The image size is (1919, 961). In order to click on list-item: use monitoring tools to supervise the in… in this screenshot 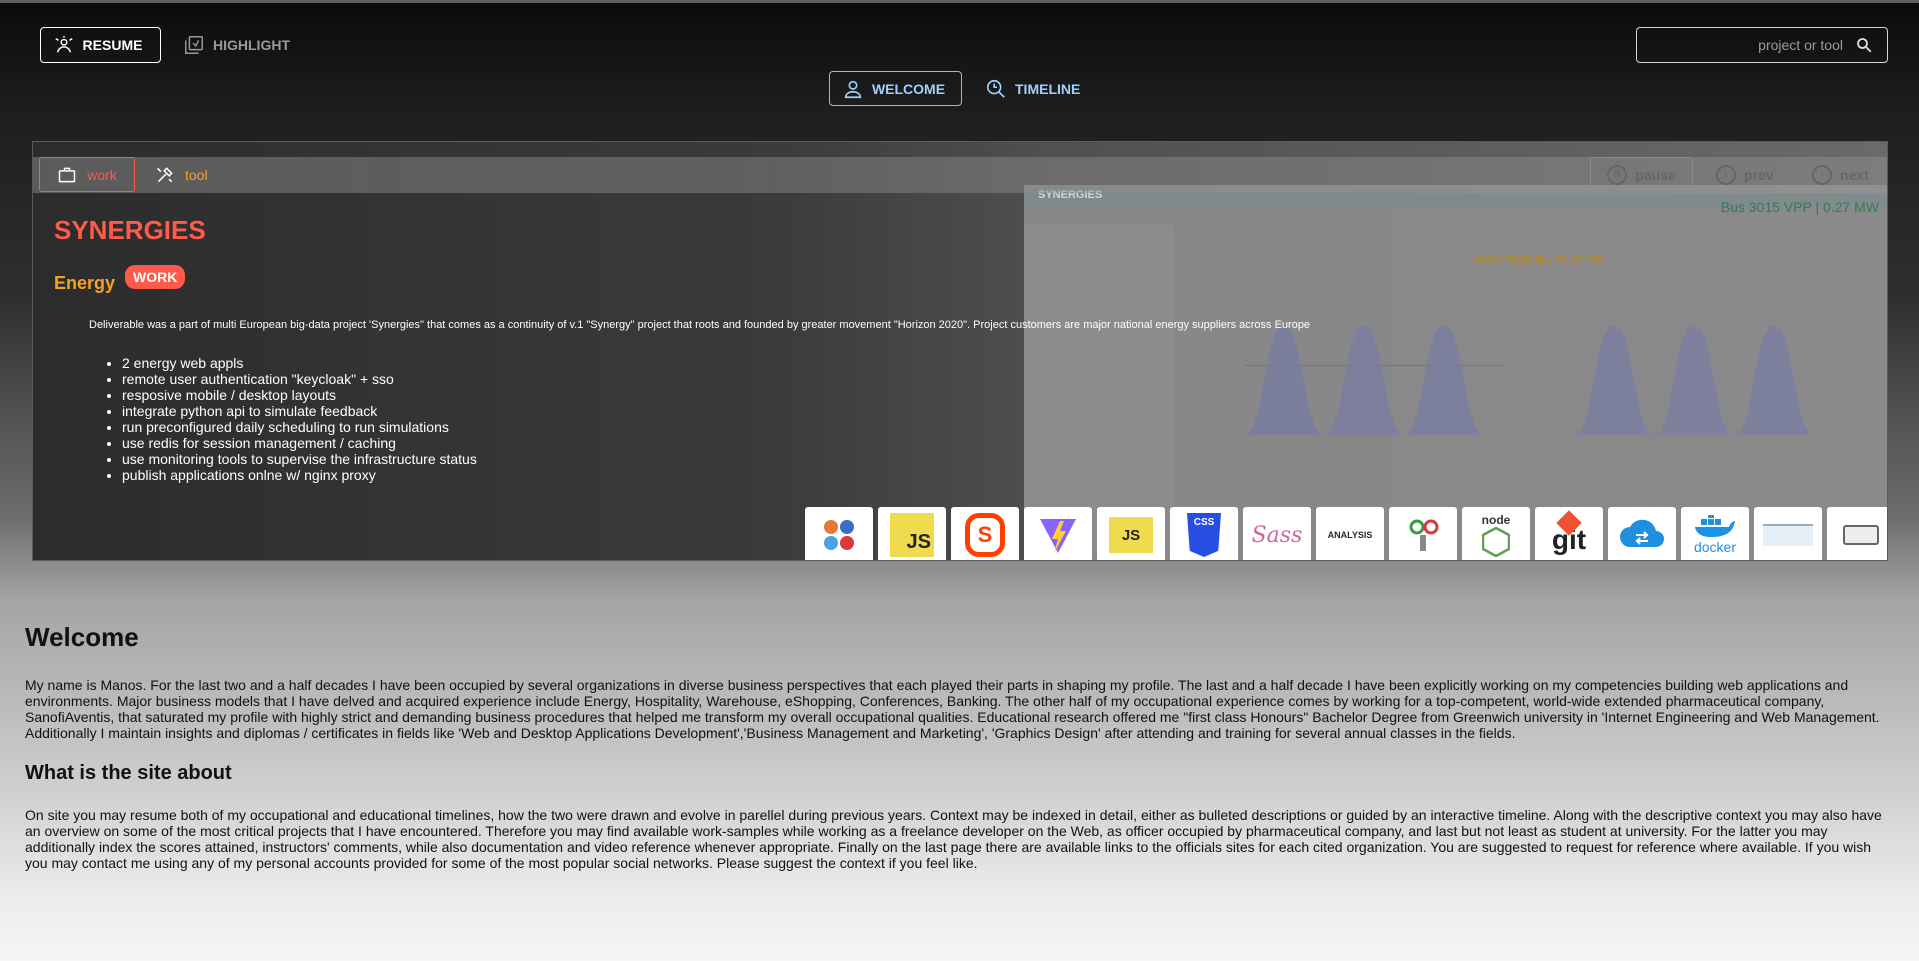, I will do `click(299, 459)`.